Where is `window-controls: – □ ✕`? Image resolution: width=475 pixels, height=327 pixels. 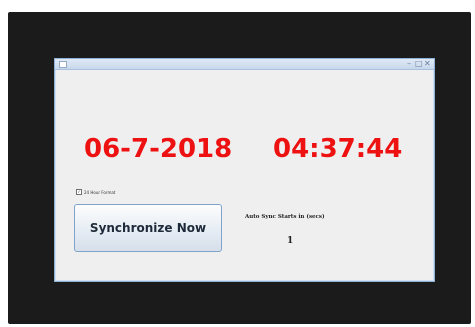
window-controls: – □ ✕ is located at coordinates (418, 64).